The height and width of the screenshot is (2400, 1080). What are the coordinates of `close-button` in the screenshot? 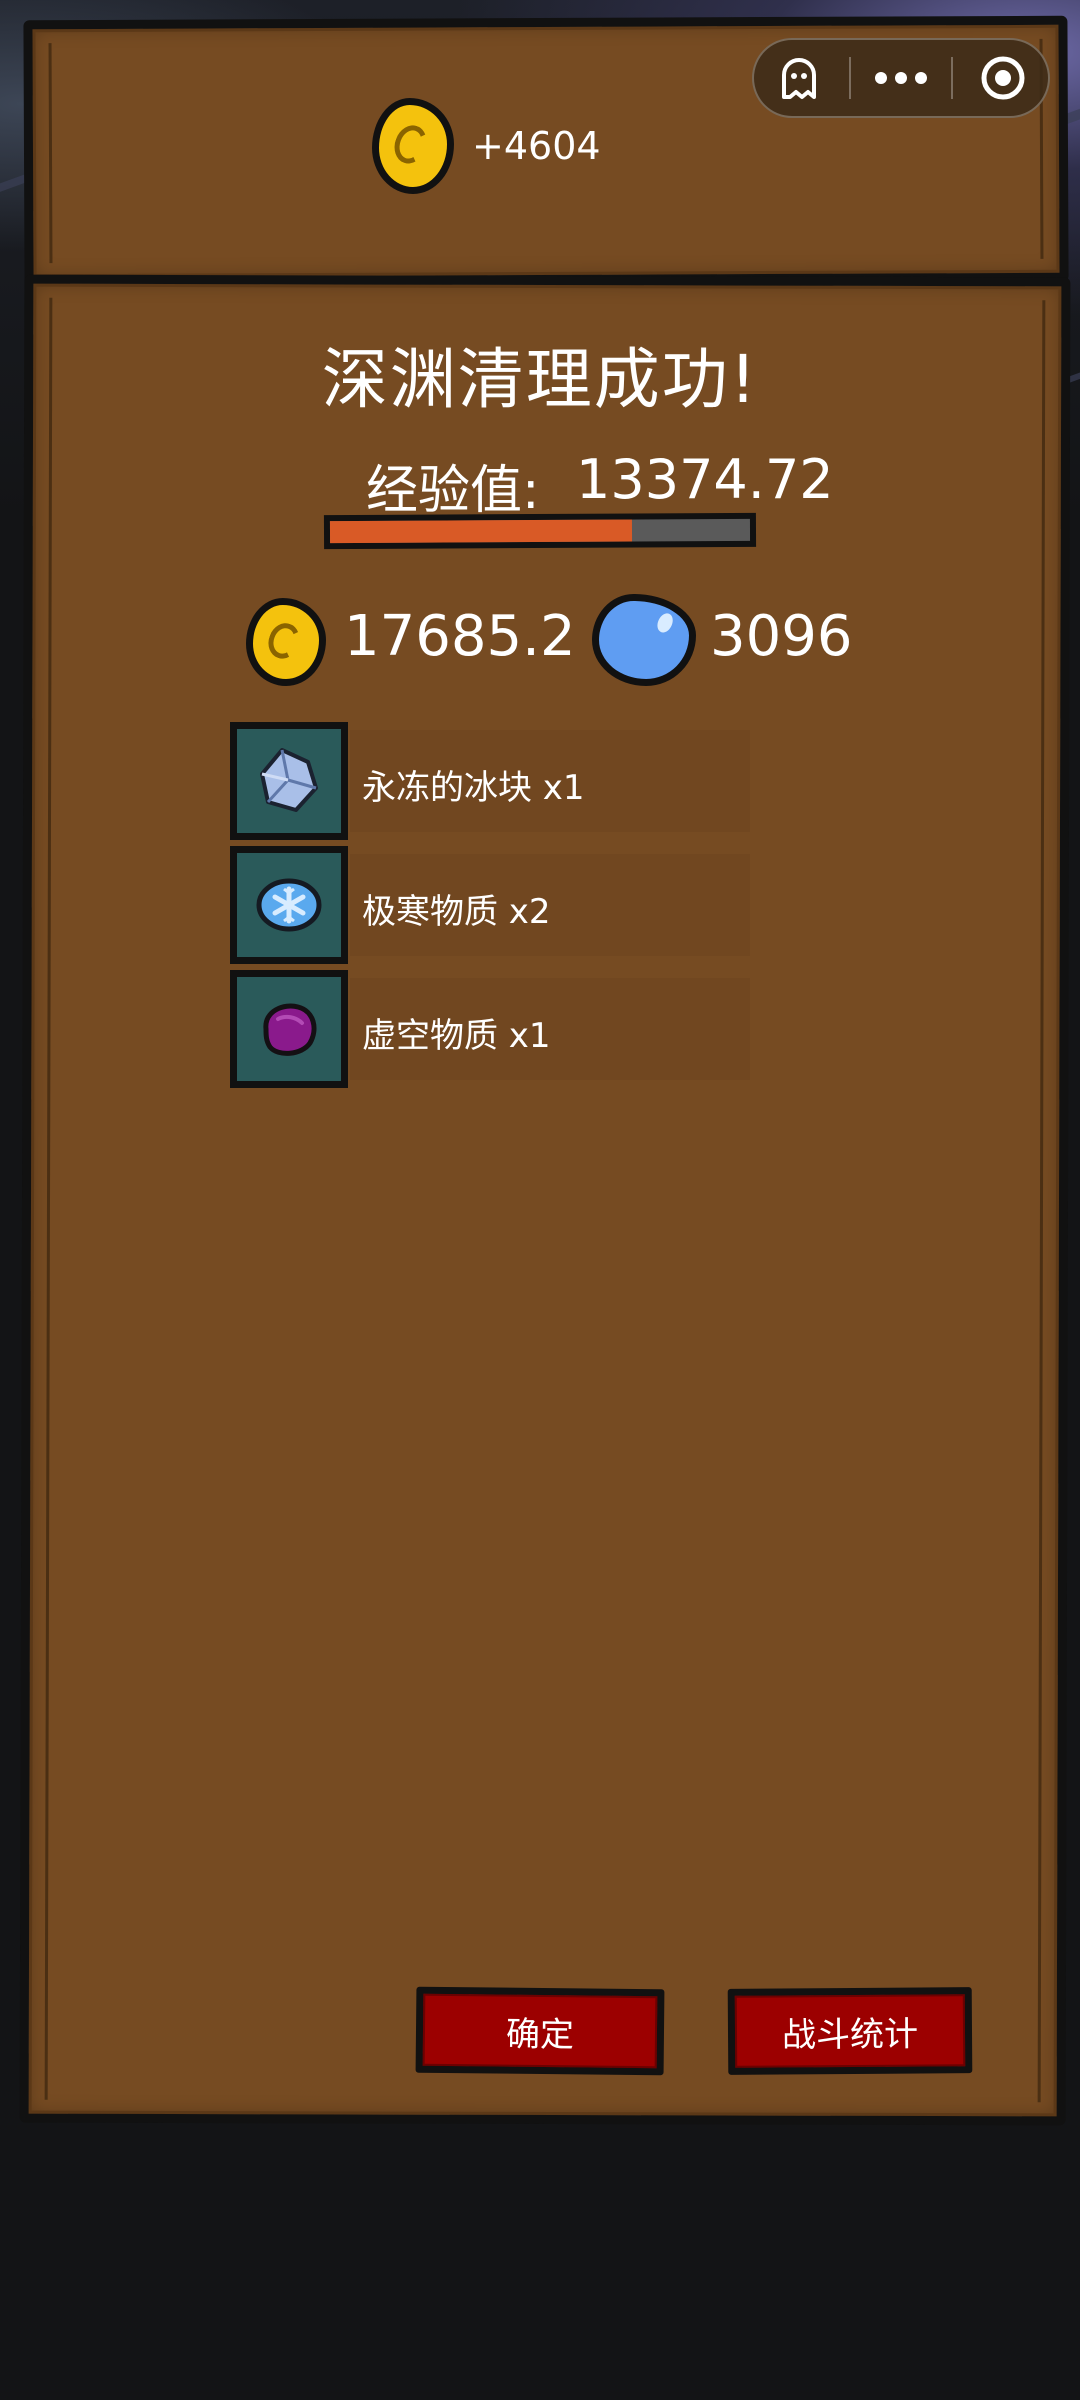 It's located at (1003, 78).